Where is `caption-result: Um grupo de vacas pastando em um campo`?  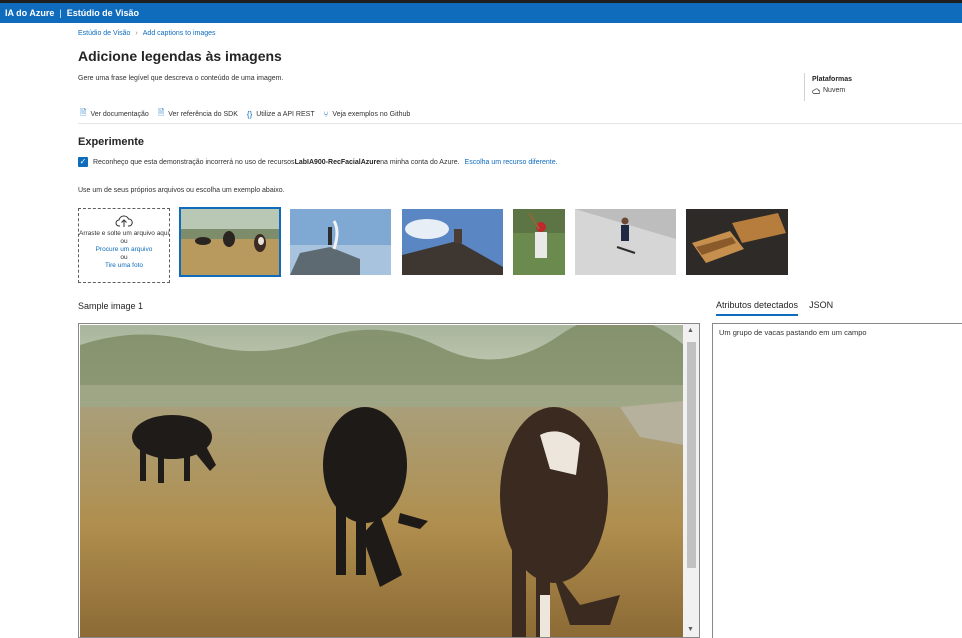
caption-result: Um grupo de vacas pastando em um campo is located at coordinates (793, 332).